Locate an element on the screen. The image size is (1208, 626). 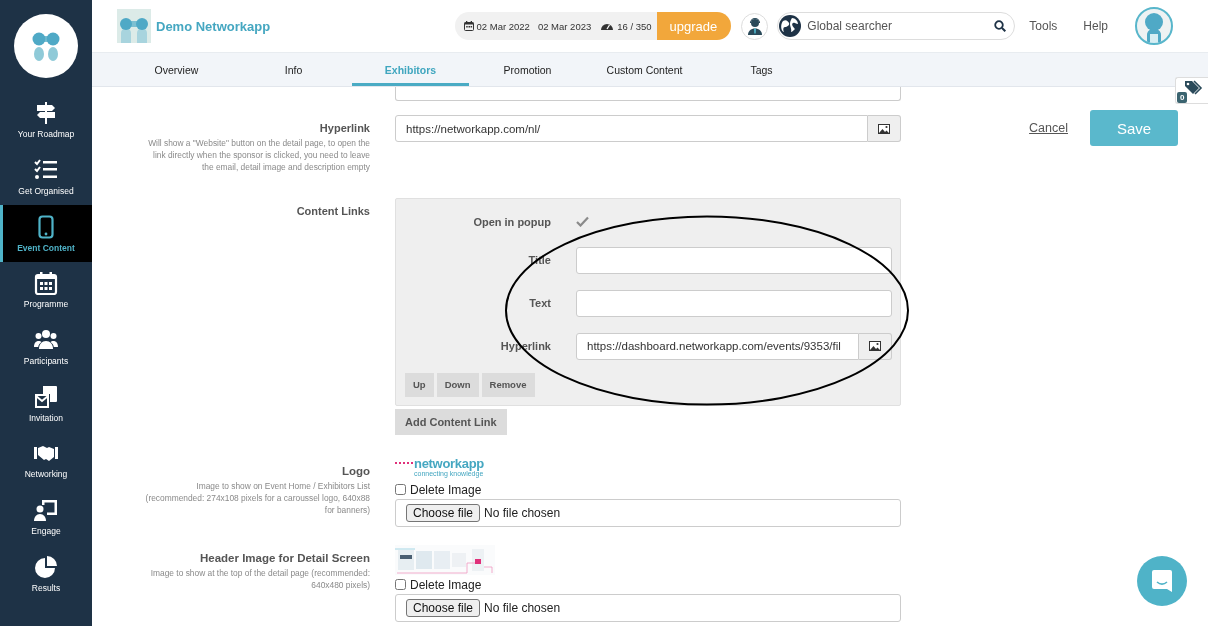
app-title: Demo Networkapp is located at coordinates (213, 26).